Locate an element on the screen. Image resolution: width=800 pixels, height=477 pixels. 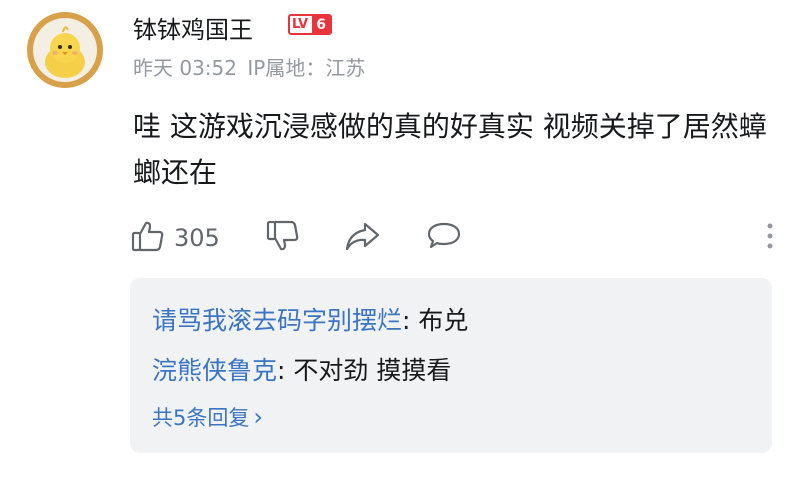
reply-text: 不对劲 摸摸看 is located at coordinates (372, 370).